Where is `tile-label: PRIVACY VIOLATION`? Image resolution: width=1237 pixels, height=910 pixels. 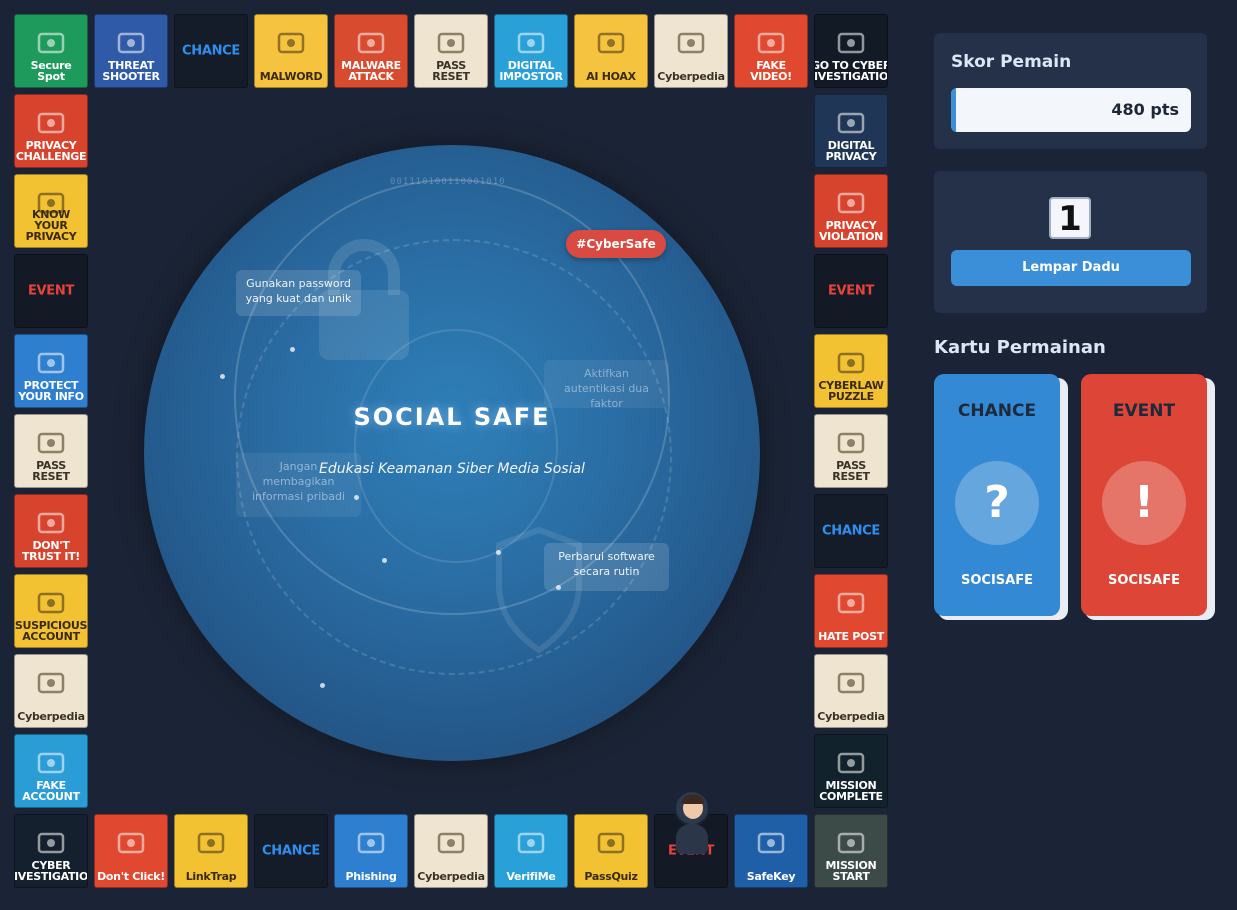
tile-label: PRIVACY VIOLATION is located at coordinates (851, 231).